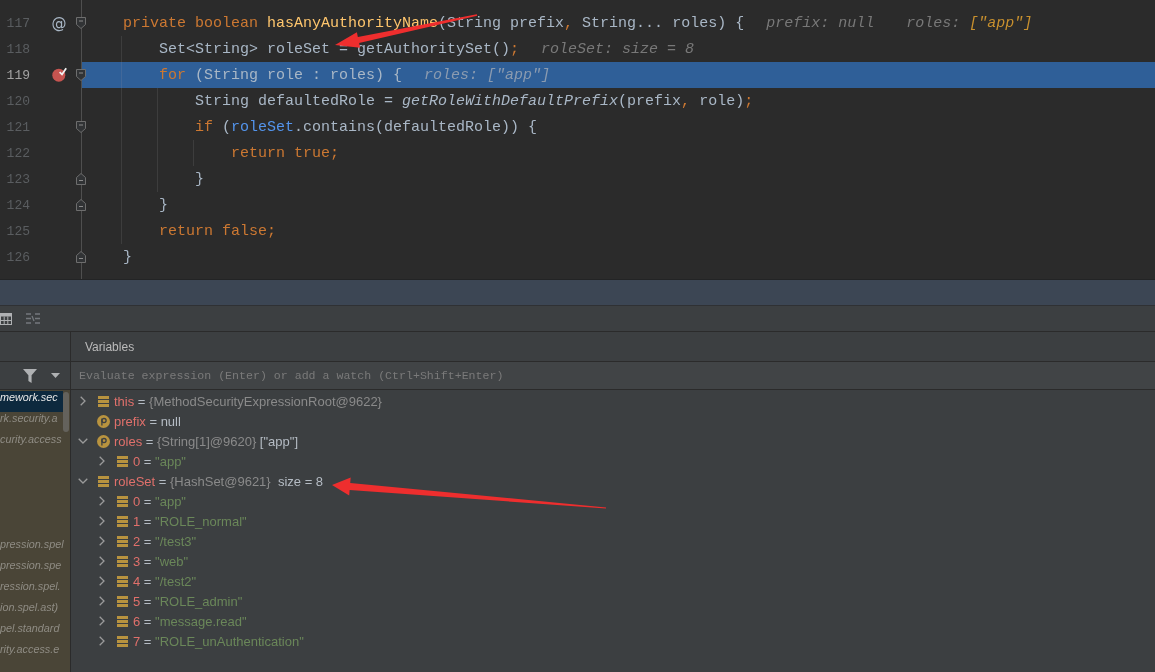 The image size is (1155, 672). I want to click on table-icon, so click(6, 318).